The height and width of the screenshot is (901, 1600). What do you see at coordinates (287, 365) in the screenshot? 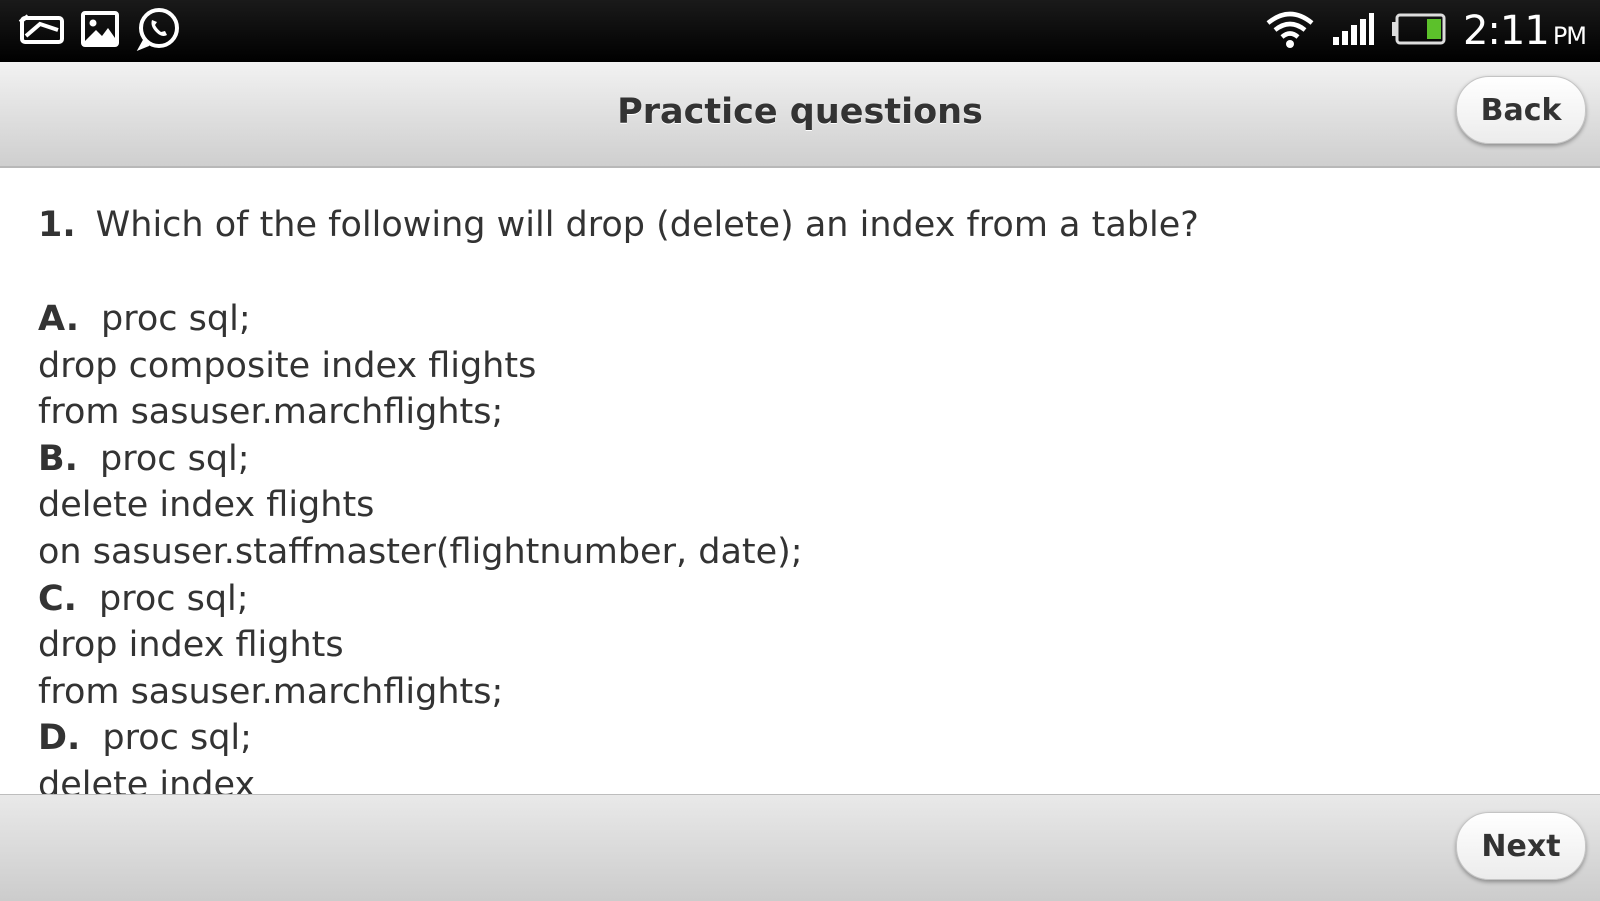
I see `option-line: drop composite index flights` at bounding box center [287, 365].